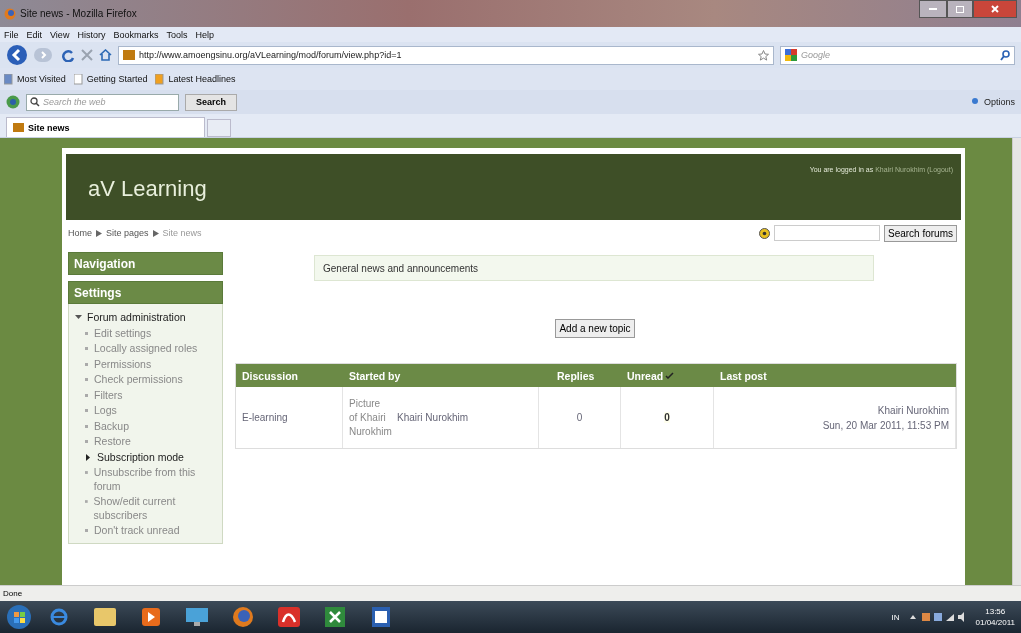  Describe the element at coordinates (763, 55) in the screenshot. I see `star-icon` at that location.